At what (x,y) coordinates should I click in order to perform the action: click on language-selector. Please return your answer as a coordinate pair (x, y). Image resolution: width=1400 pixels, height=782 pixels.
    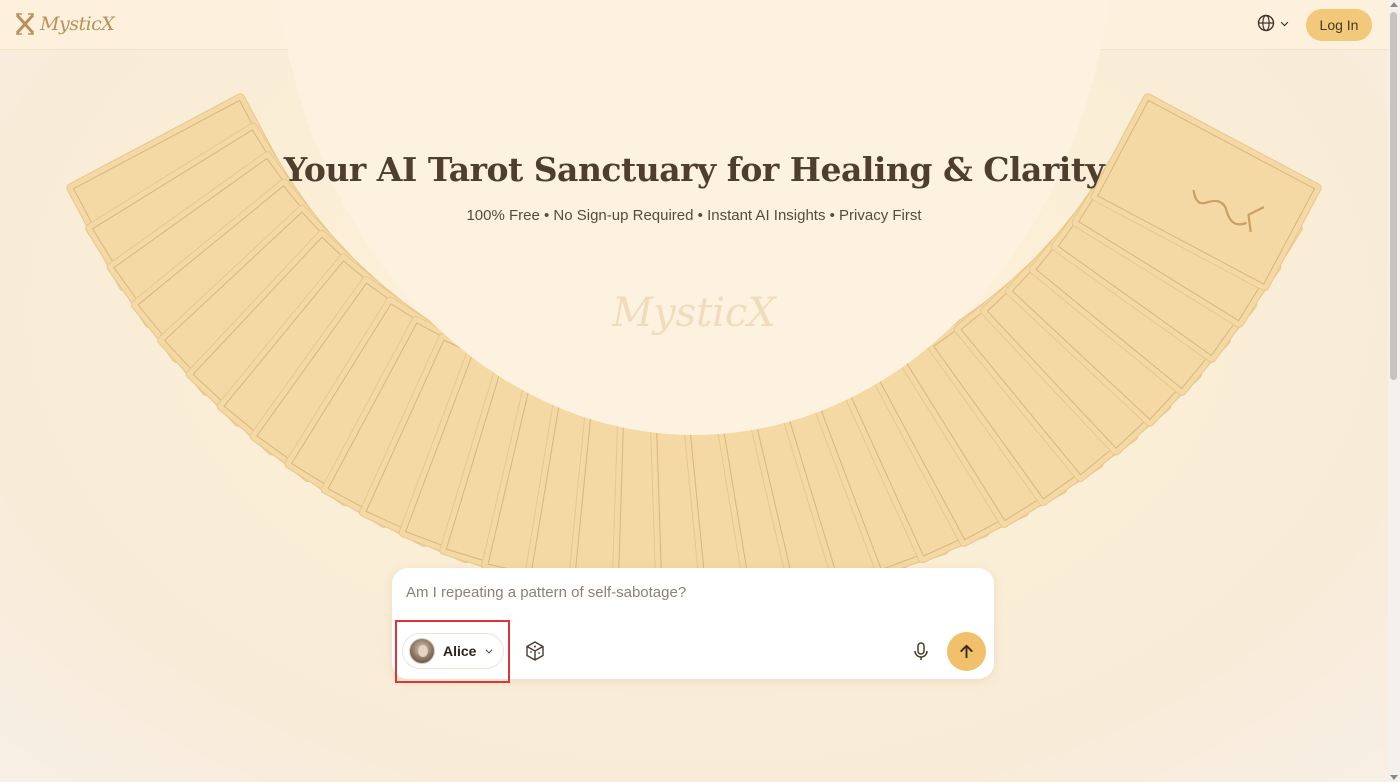
    Looking at the image, I should click on (1273, 23).